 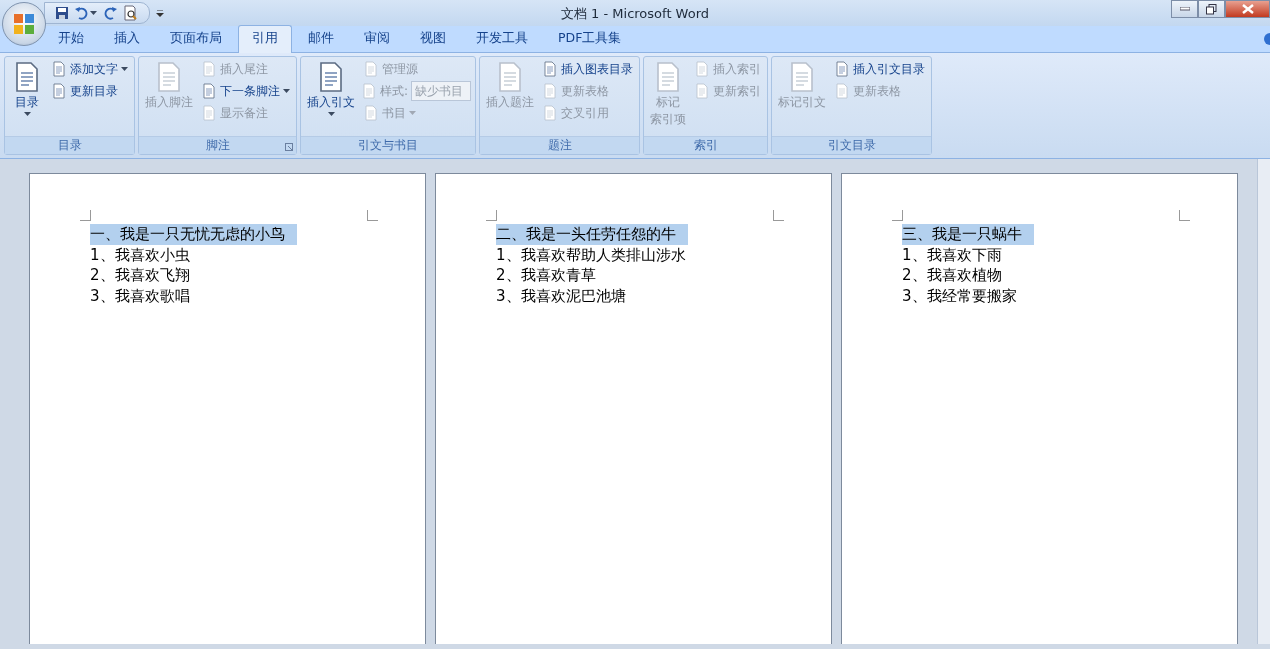 I want to click on document-line: 2、我喜欢飞翔, so click(x=140, y=275).